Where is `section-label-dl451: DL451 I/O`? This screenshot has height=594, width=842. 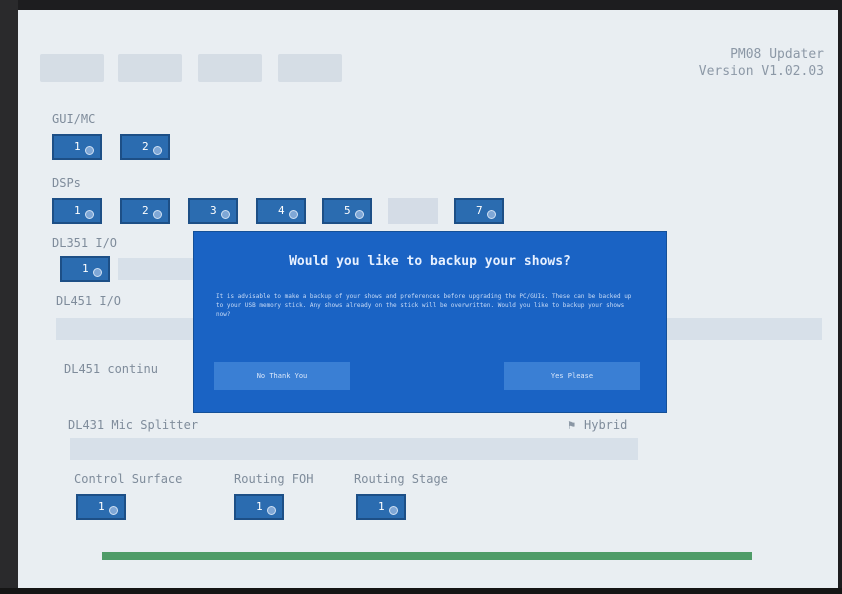
section-label-dl451: DL451 I/O is located at coordinates (89, 301).